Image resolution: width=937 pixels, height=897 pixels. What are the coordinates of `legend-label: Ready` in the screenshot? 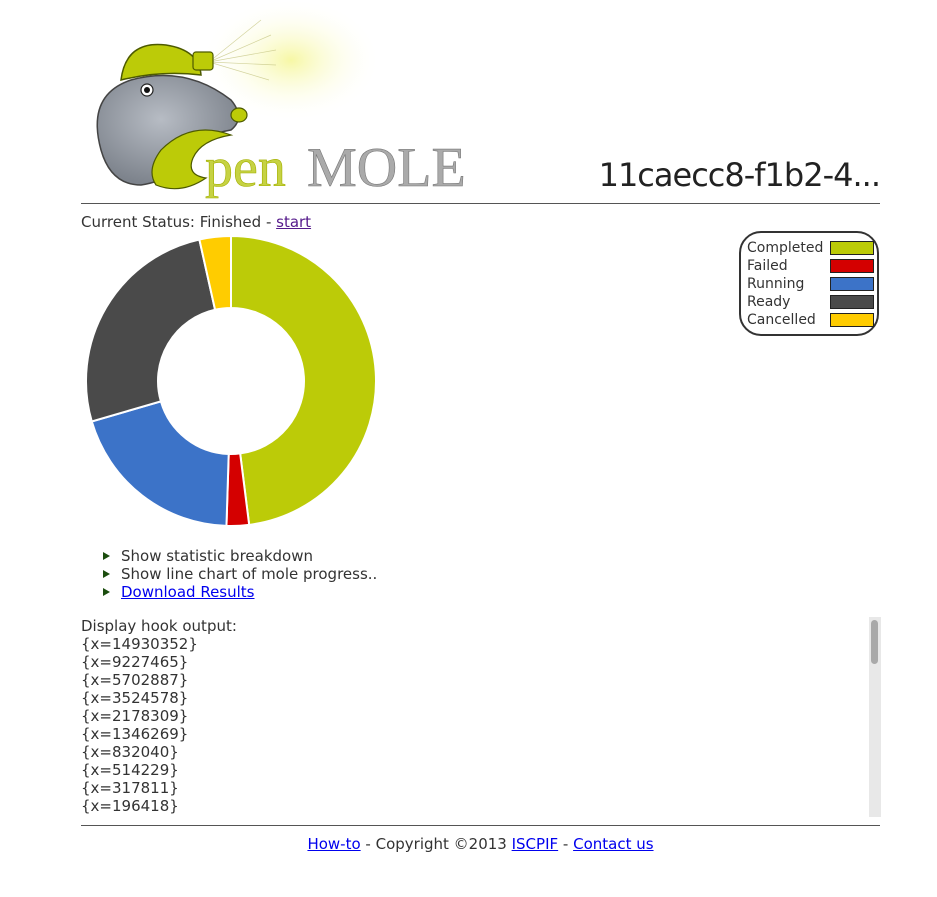 It's located at (769, 302).